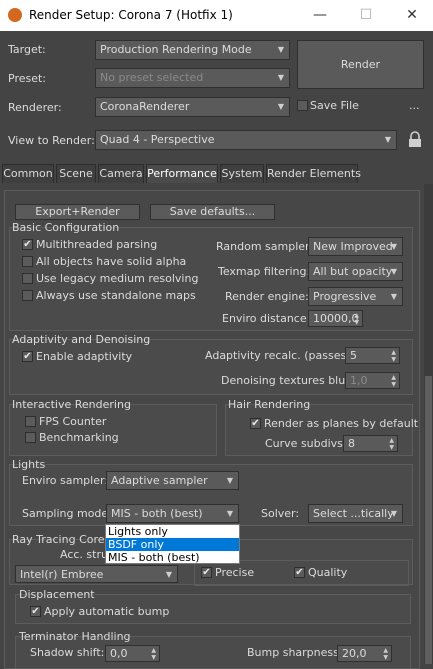 Image resolution: width=433 pixels, height=669 pixels. What do you see at coordinates (172, 513) in the screenshot?
I see `sampling-mode-dropdown: MIS - both (best) ▼` at bounding box center [172, 513].